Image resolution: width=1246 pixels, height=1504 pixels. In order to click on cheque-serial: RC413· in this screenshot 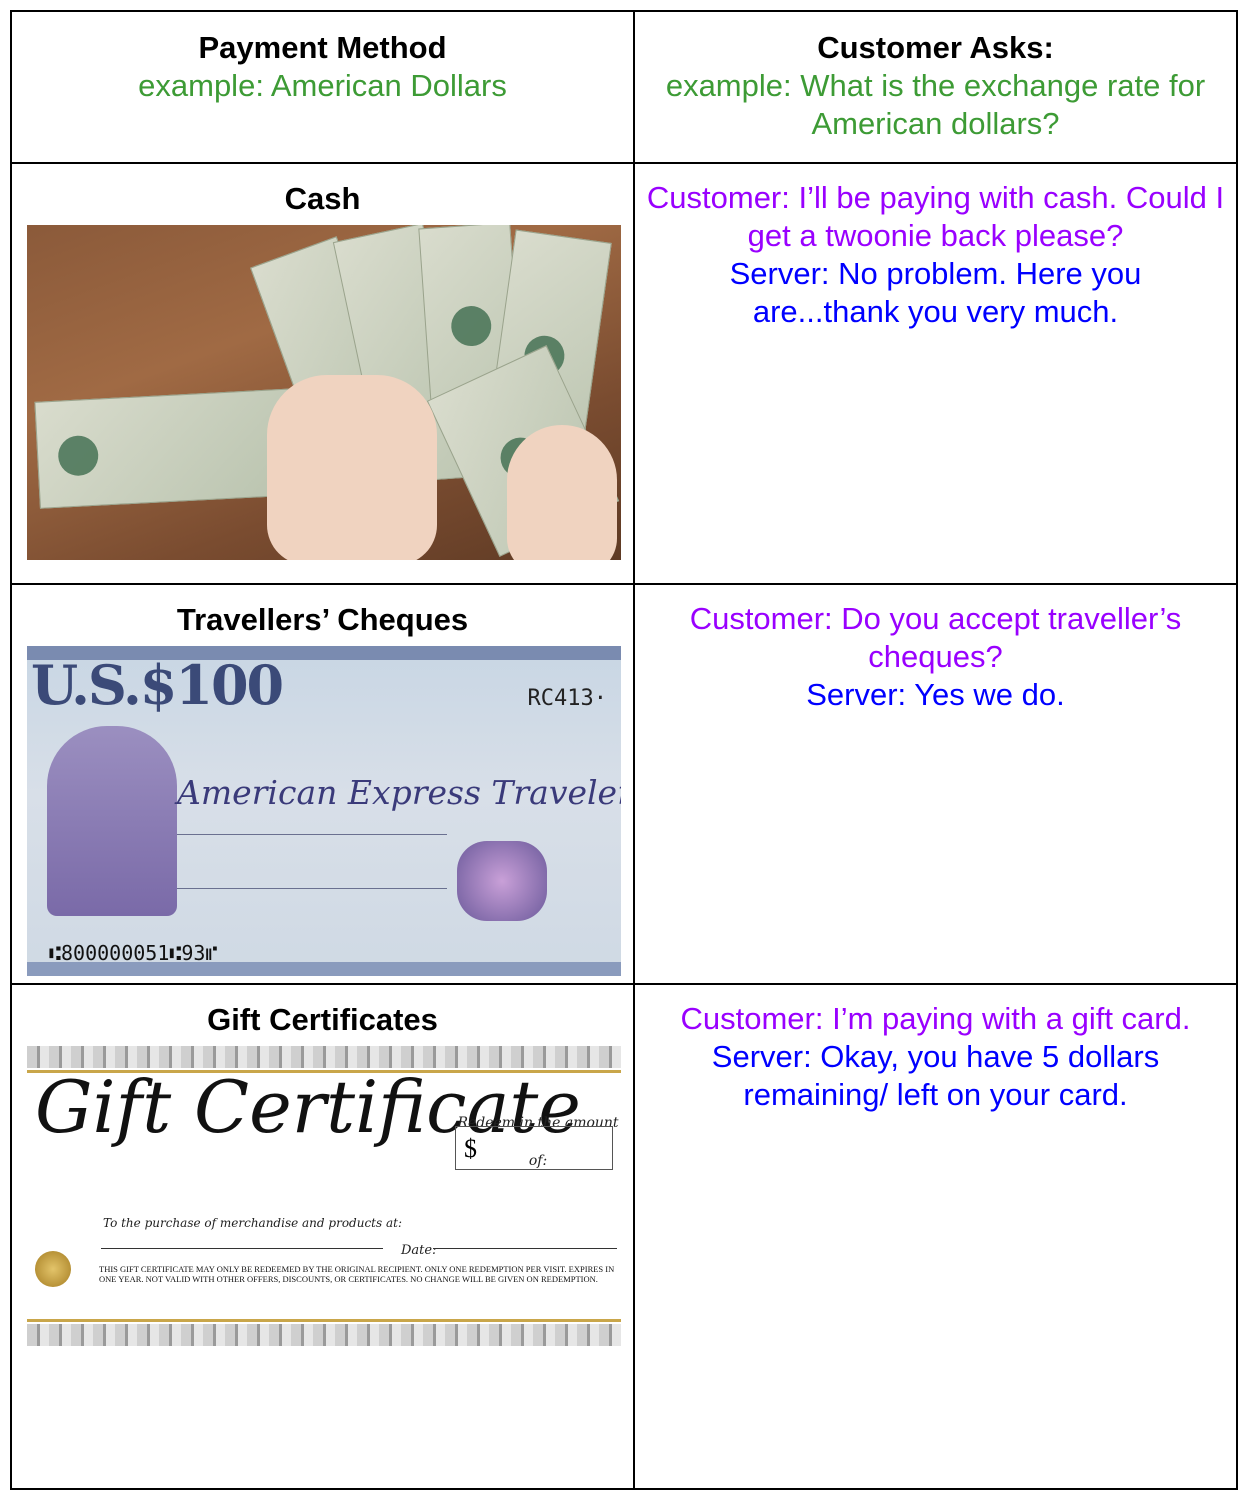, I will do `click(567, 698)`.